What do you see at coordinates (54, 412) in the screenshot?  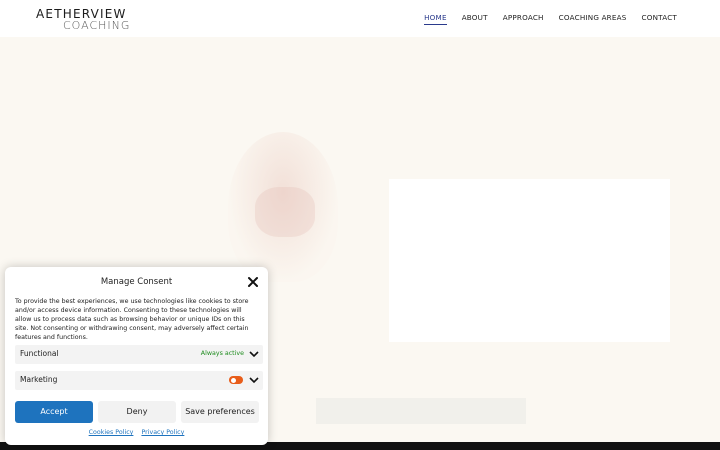 I see `accept-button: Accept` at bounding box center [54, 412].